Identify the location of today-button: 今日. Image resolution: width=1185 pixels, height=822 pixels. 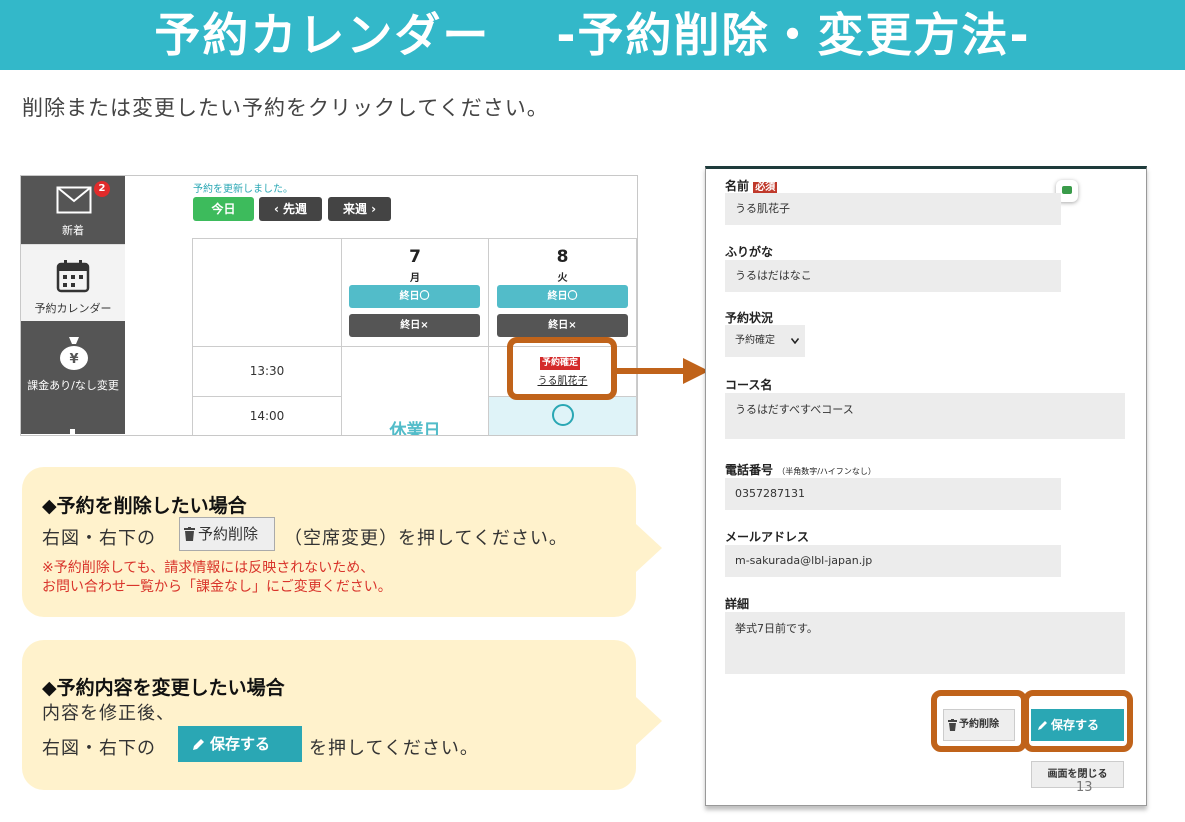
(223, 209).